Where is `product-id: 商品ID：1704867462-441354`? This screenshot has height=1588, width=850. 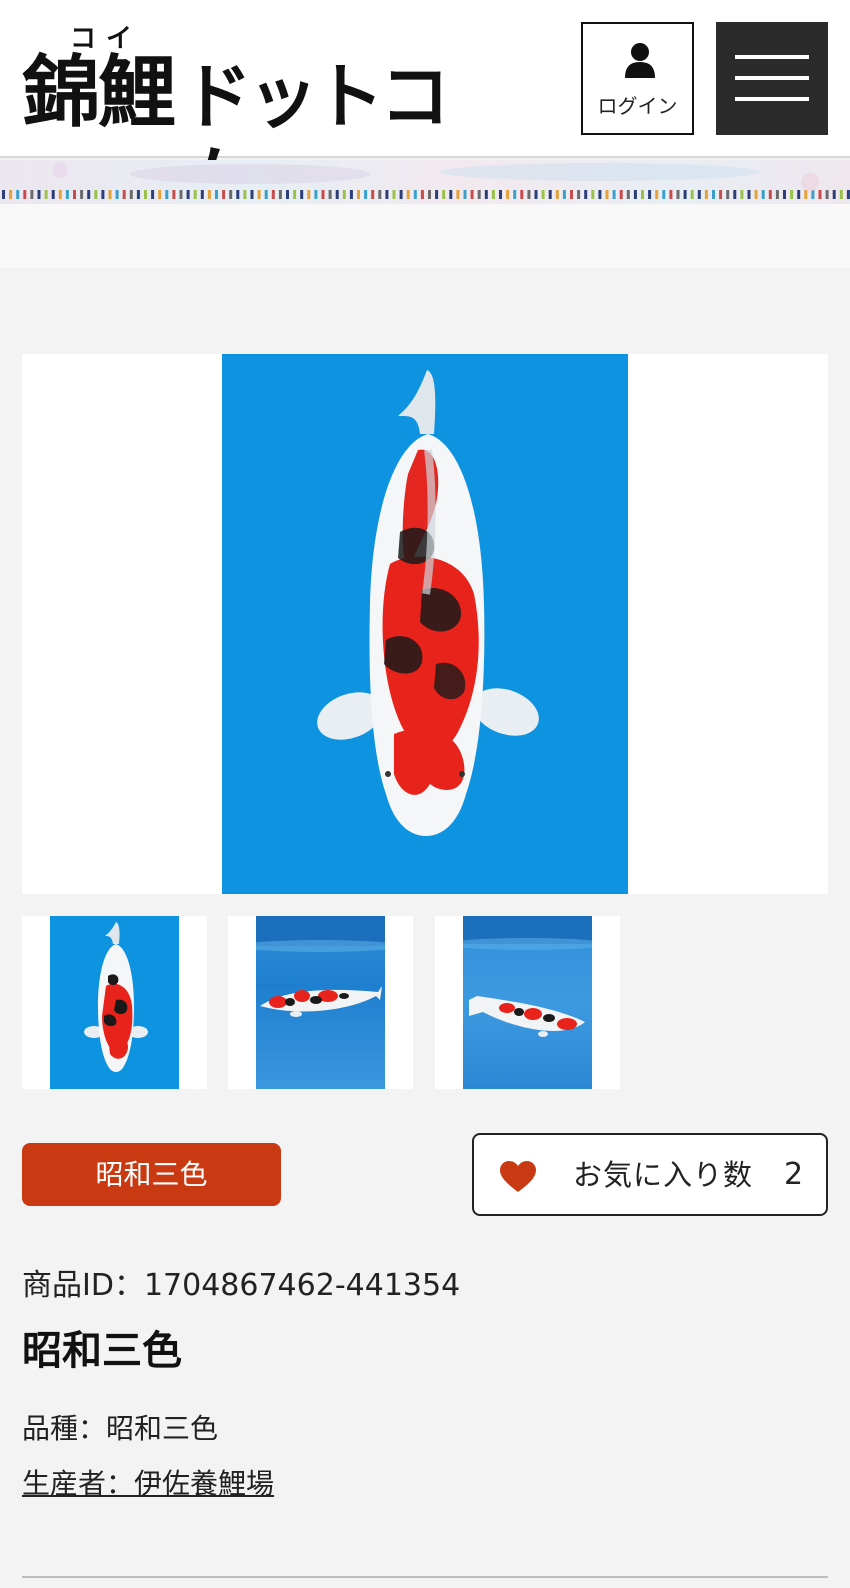 product-id: 商品ID：1704867462-441354 is located at coordinates (241, 1285).